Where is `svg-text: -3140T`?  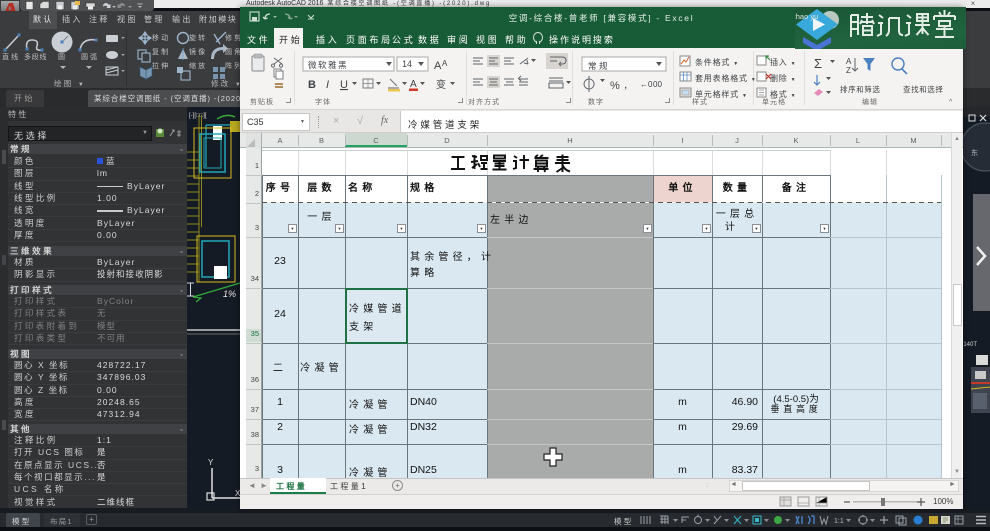
svg-text: -3140T is located at coordinates (970, 345).